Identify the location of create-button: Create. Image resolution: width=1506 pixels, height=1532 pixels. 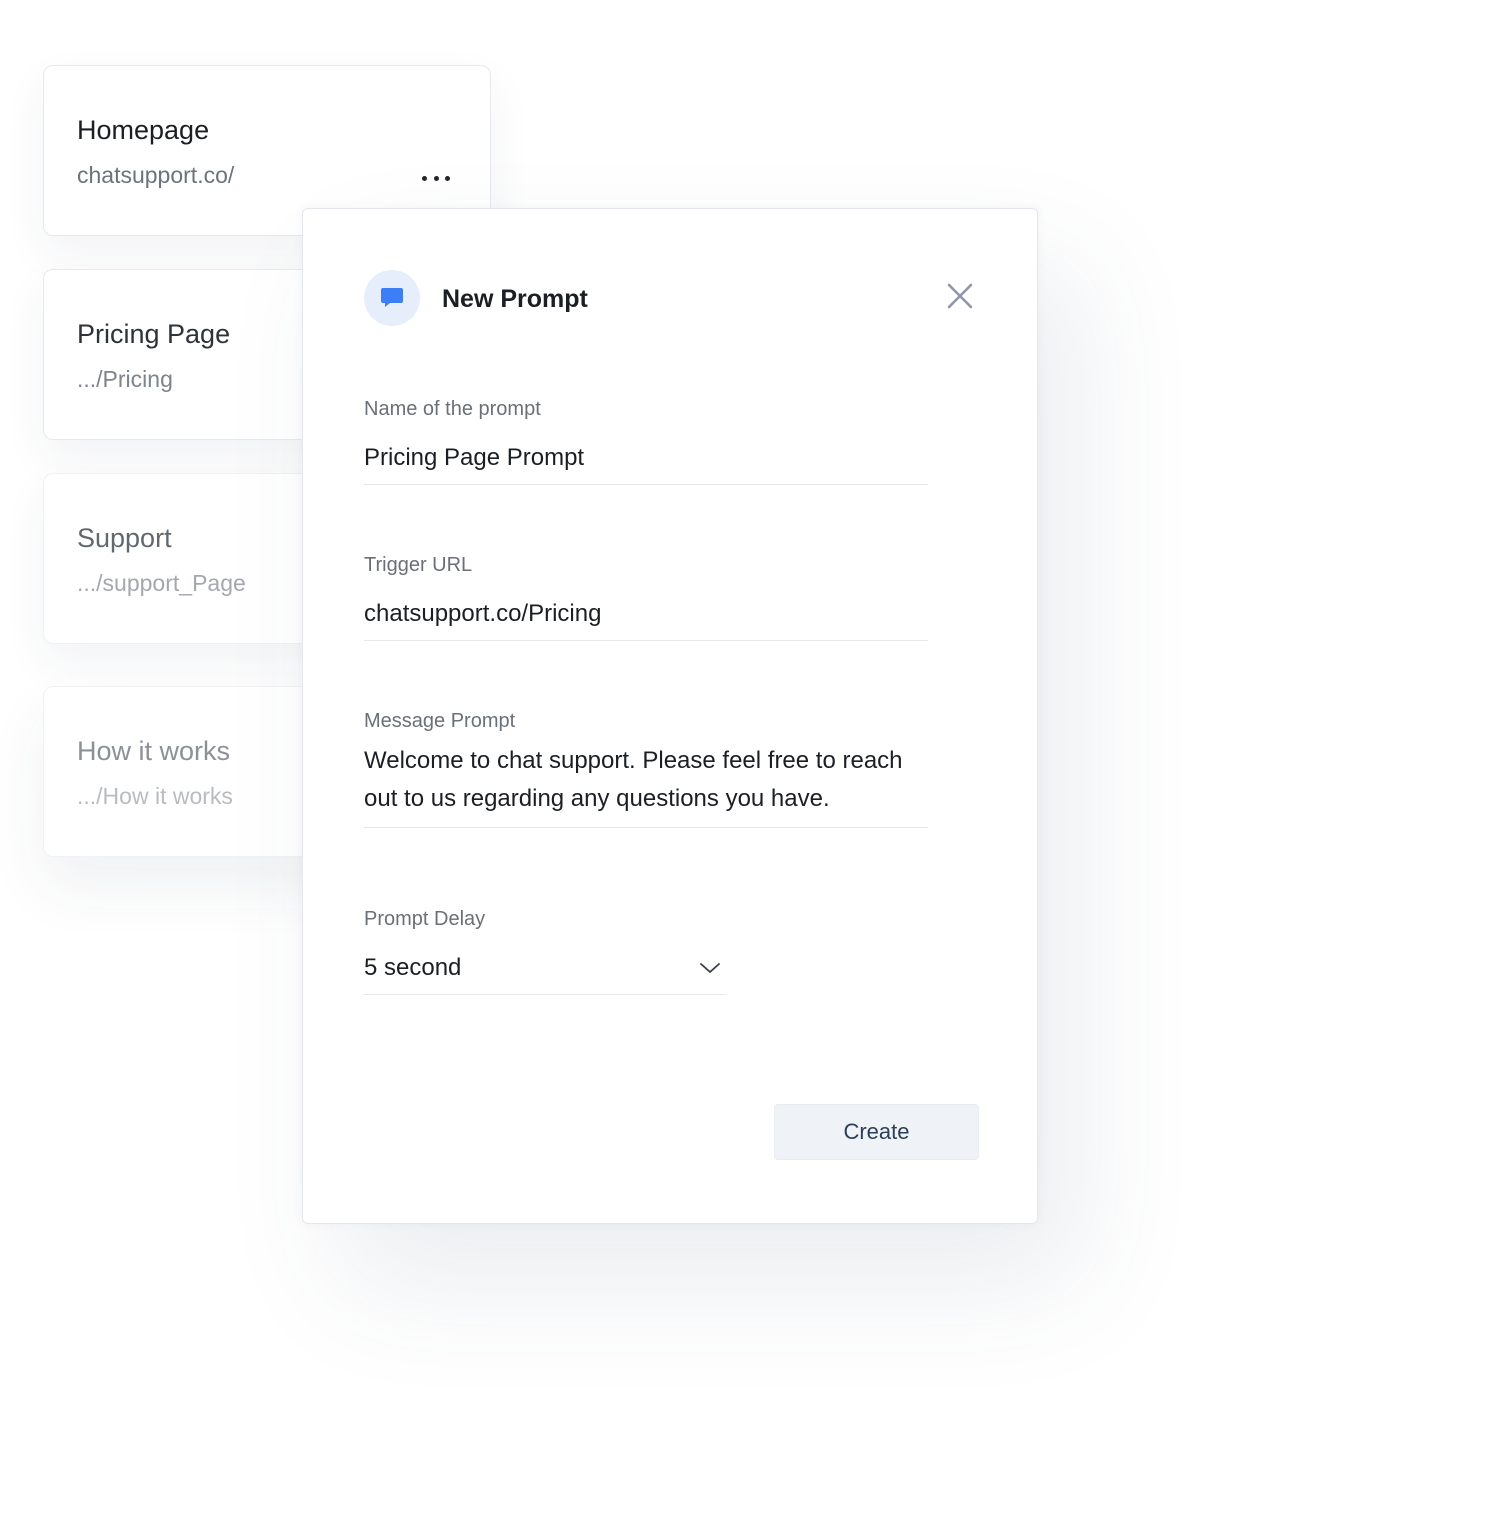
(876, 1132).